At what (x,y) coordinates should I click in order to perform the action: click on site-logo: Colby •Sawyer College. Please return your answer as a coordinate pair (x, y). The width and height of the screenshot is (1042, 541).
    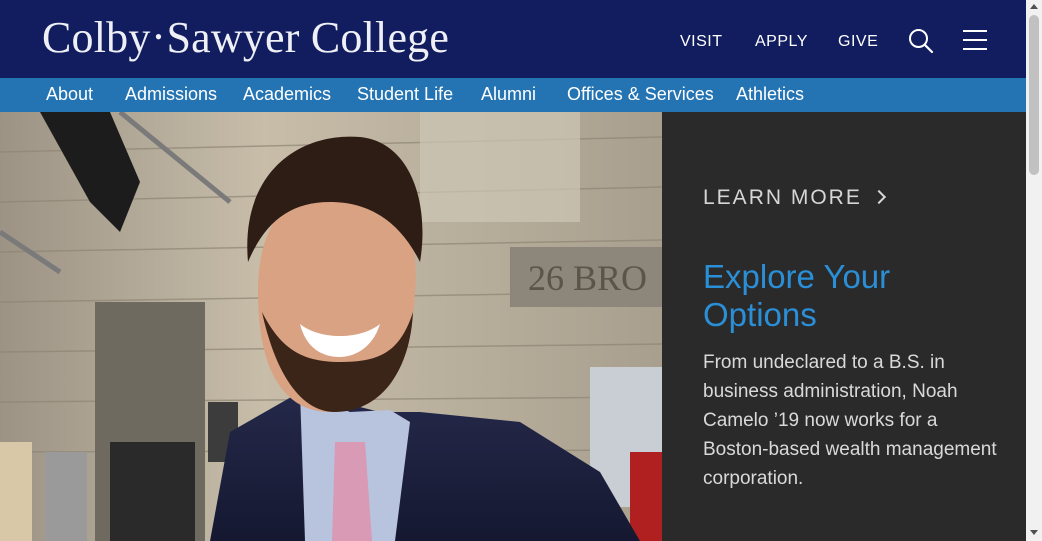
    Looking at the image, I should click on (245, 41).